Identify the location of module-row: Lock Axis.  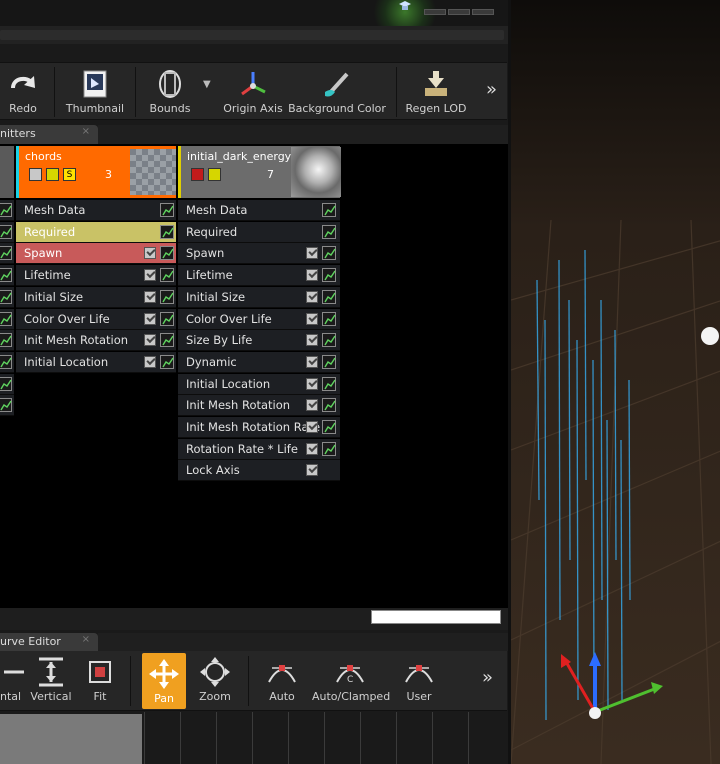
(259, 471).